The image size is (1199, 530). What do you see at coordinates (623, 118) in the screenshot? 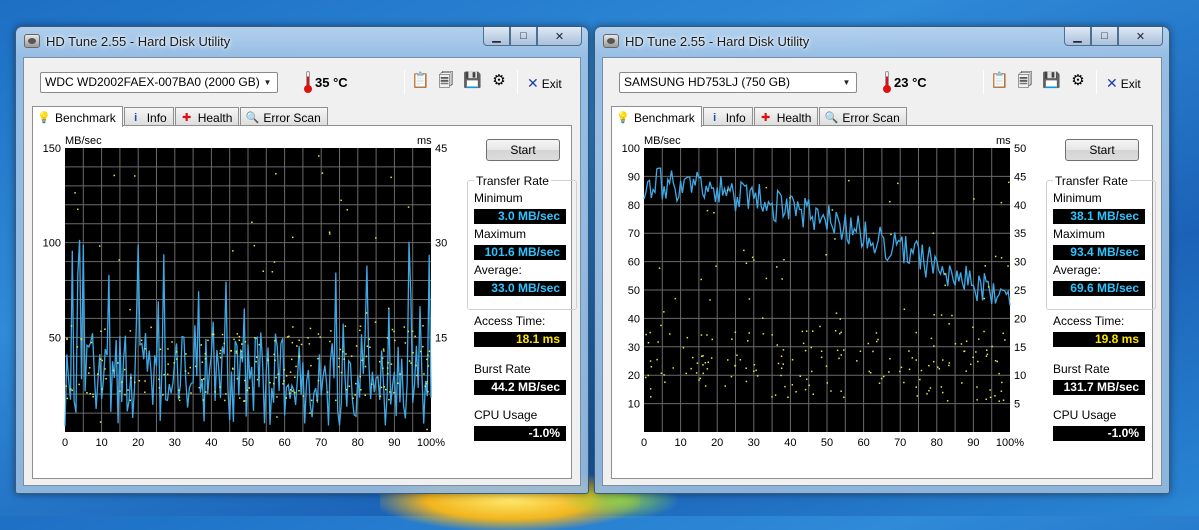
I see `benchmark-icon: 💡` at bounding box center [623, 118].